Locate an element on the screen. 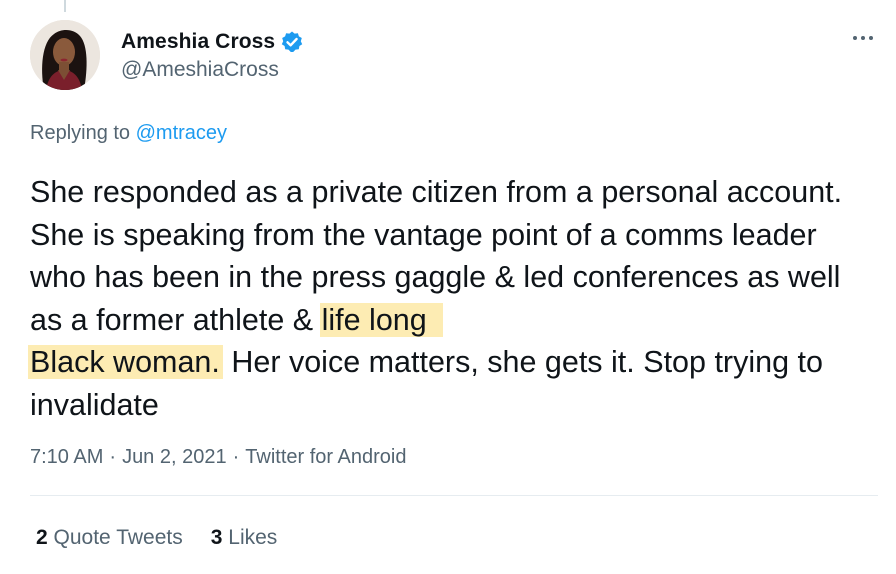 Image resolution: width=896 pixels, height=574 pixels. divider is located at coordinates (454, 495).